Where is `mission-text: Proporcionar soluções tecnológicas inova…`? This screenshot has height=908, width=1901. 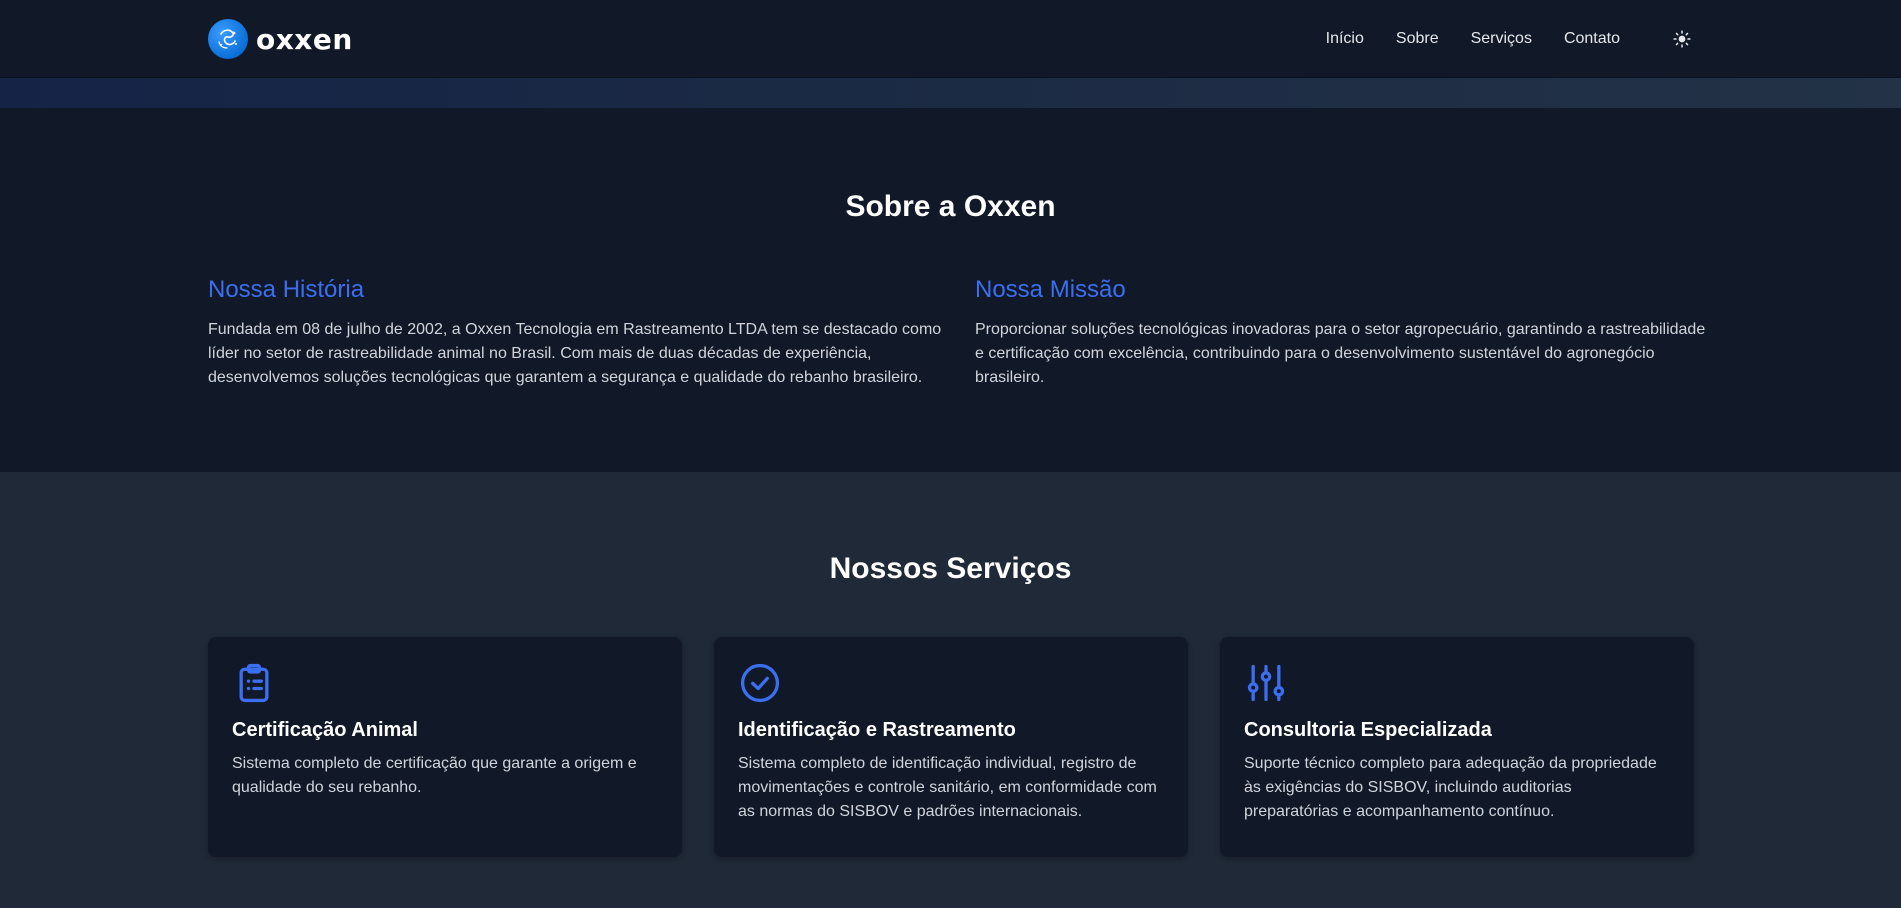
mission-text: Proporcionar soluções tecnológicas inova… is located at coordinates (1340, 353).